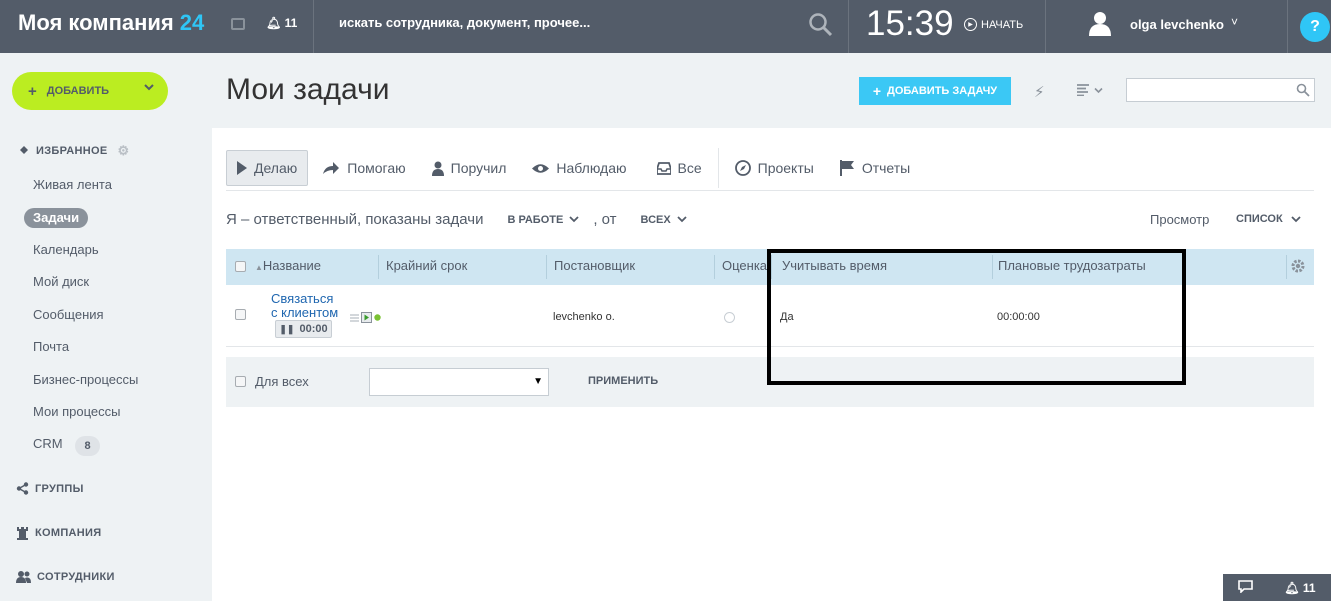  Describe the element at coordinates (22, 488) in the screenshot. I see `share-icon` at that location.